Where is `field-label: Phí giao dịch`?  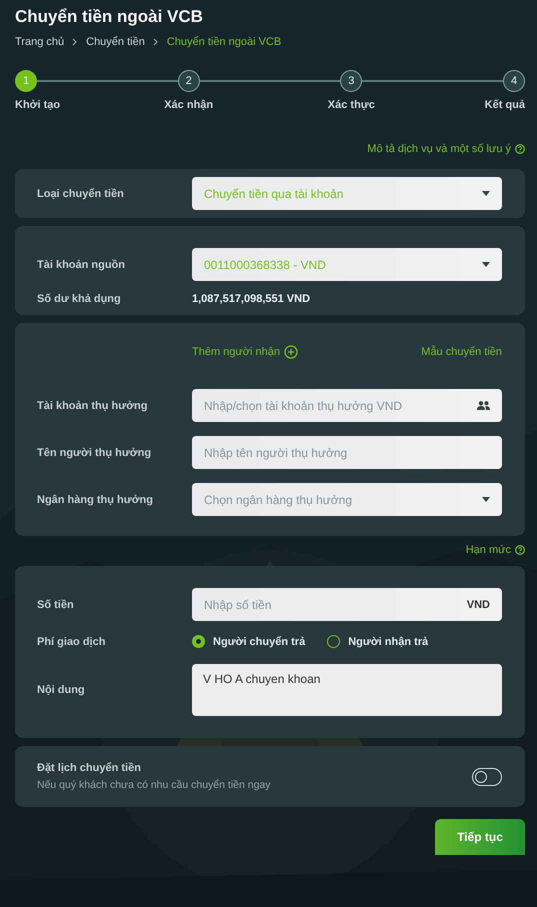
field-label: Phí giao dịch is located at coordinates (71, 642).